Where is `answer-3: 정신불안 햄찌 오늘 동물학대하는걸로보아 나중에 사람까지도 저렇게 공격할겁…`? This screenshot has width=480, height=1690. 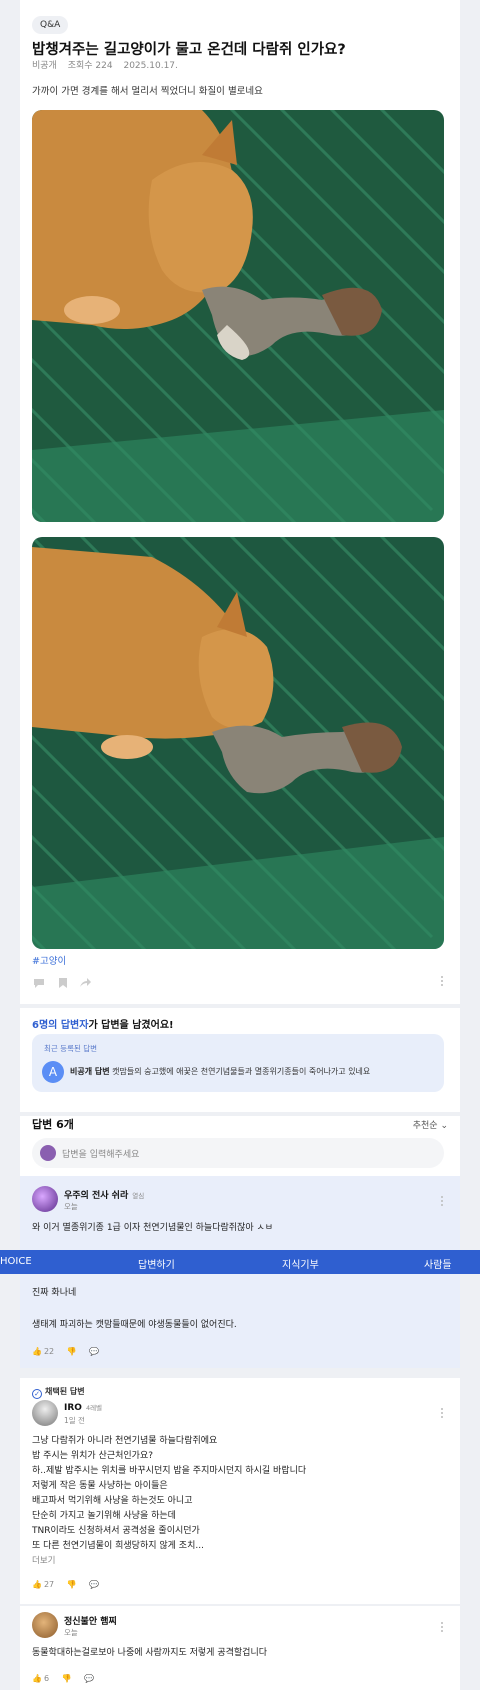
answer-3: 정신불안 햄찌 오늘 동물학대하는걸로보아 나중에 사람까지도 저렇게 공격할겁… is located at coordinates (240, 1648).